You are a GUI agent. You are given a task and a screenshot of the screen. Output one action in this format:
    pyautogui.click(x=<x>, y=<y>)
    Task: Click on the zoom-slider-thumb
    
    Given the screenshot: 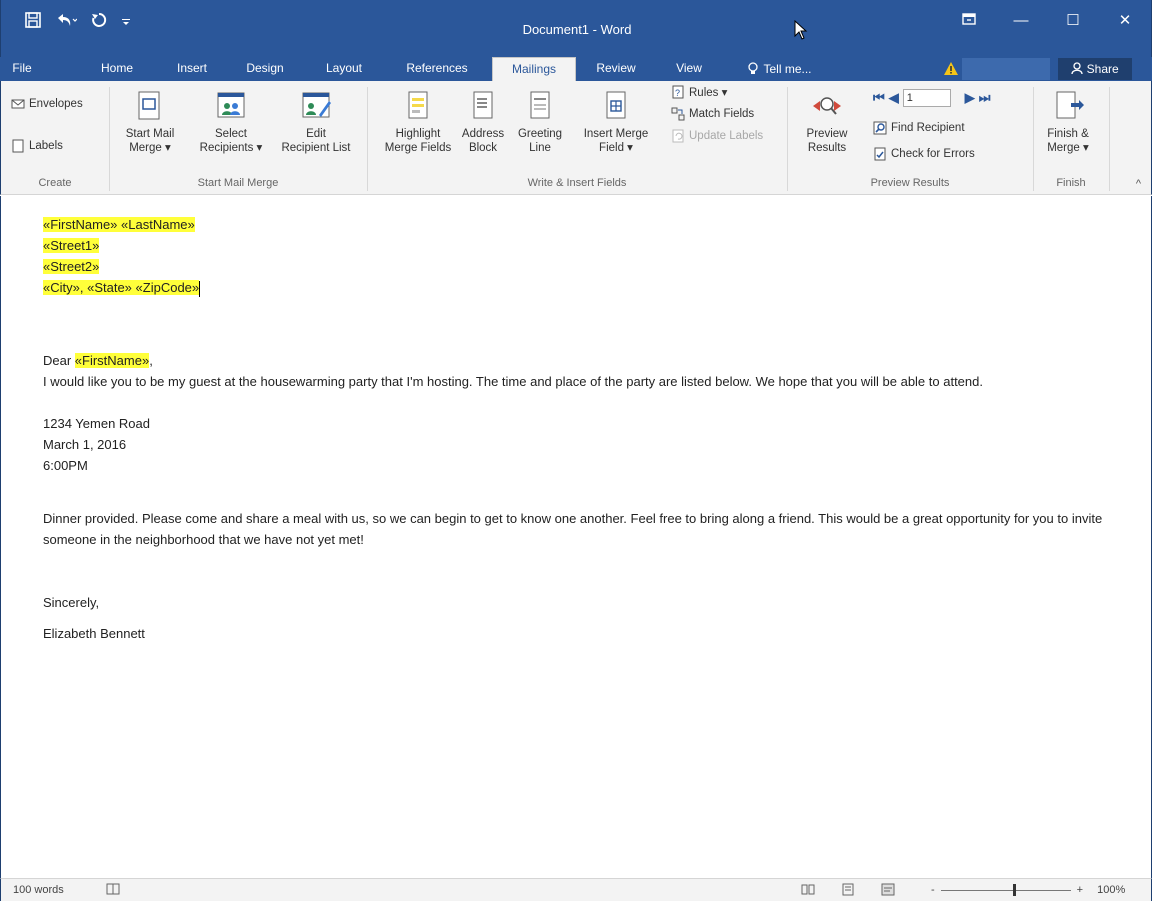 What is the action you would take?
    pyautogui.click(x=1014, y=889)
    